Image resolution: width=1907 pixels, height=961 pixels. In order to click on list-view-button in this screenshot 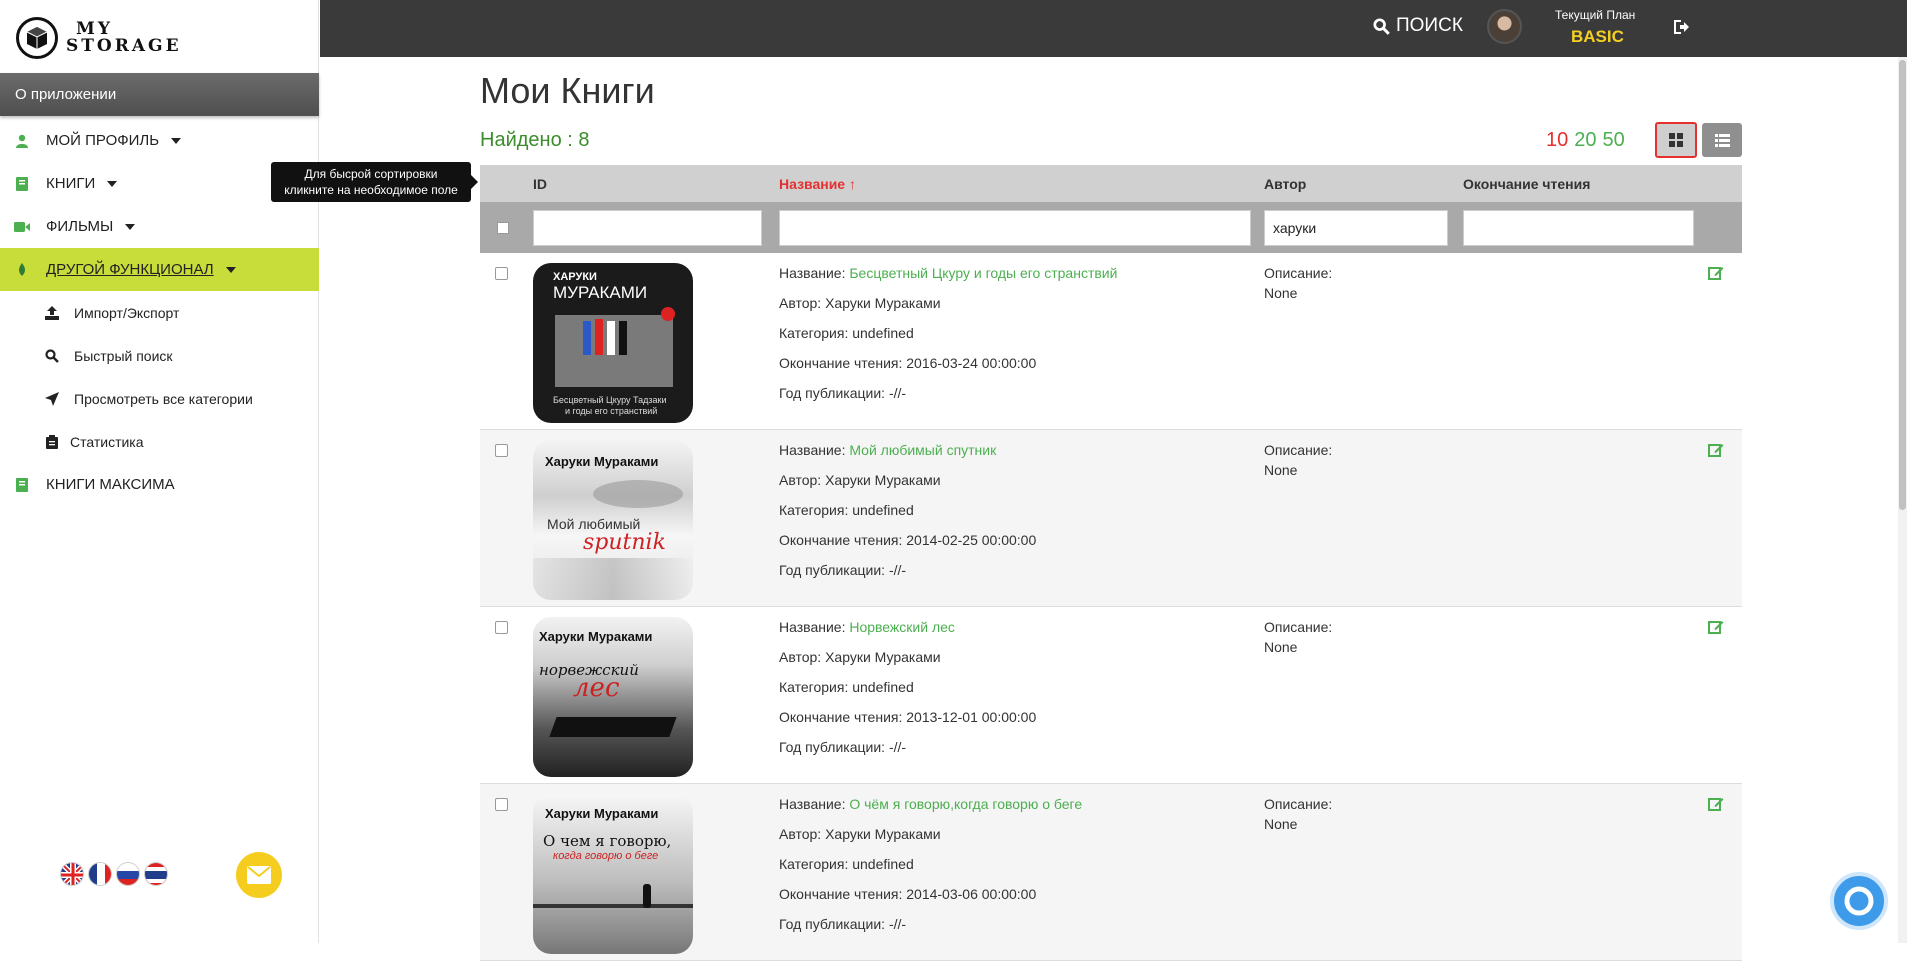, I will do `click(1722, 140)`.